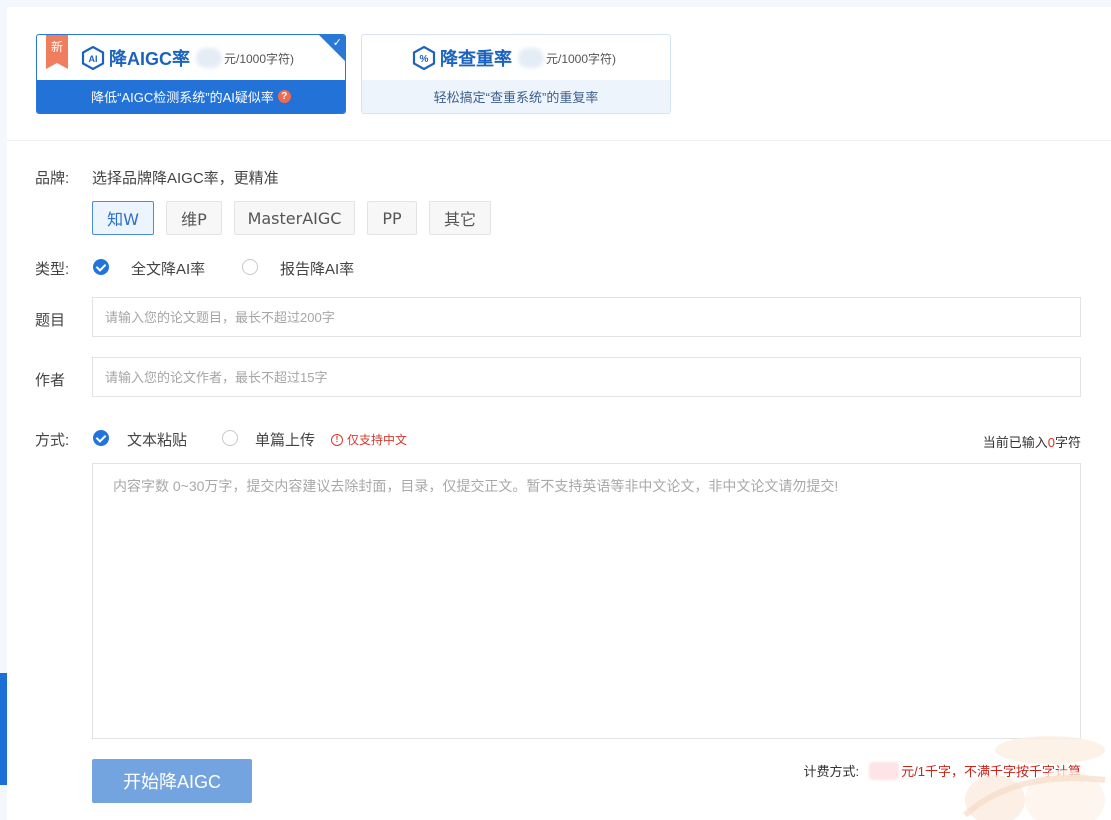  Describe the element at coordinates (168, 268) in the screenshot. I see `type-option-fulltext: 全文降AI率` at that location.